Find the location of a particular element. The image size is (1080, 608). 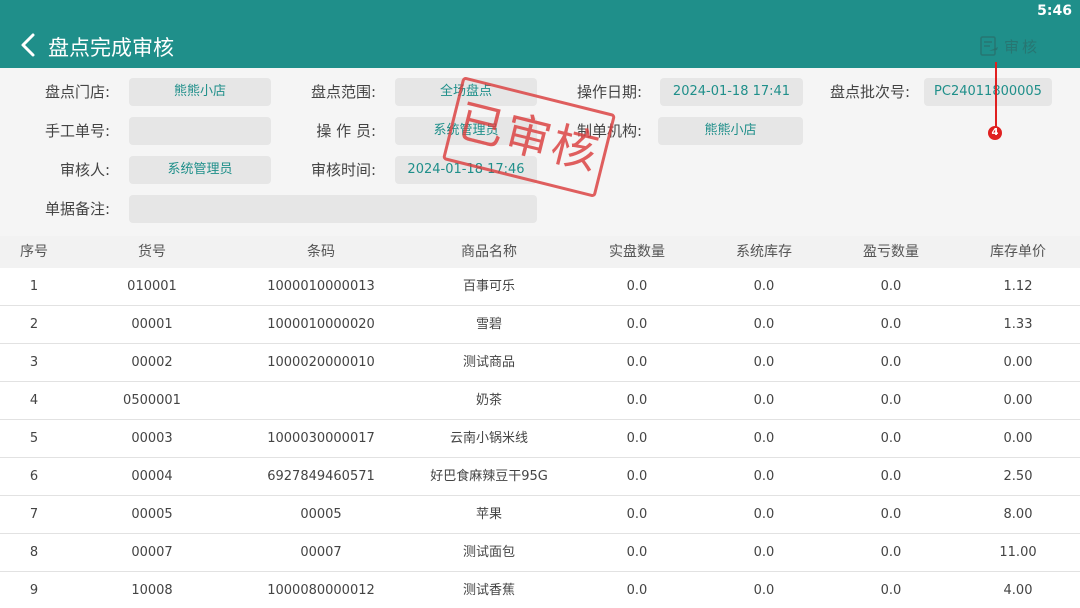

cell-unit-cost: 8.00 is located at coordinates (1018, 514).